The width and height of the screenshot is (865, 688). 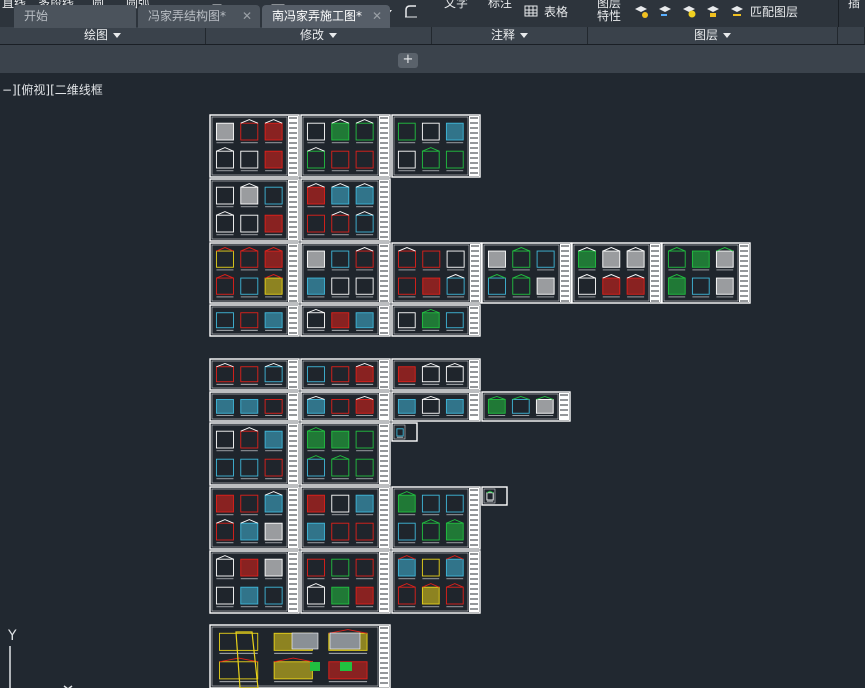 What do you see at coordinates (41, 667) in the screenshot?
I see `ucs-axes-icon` at bounding box center [41, 667].